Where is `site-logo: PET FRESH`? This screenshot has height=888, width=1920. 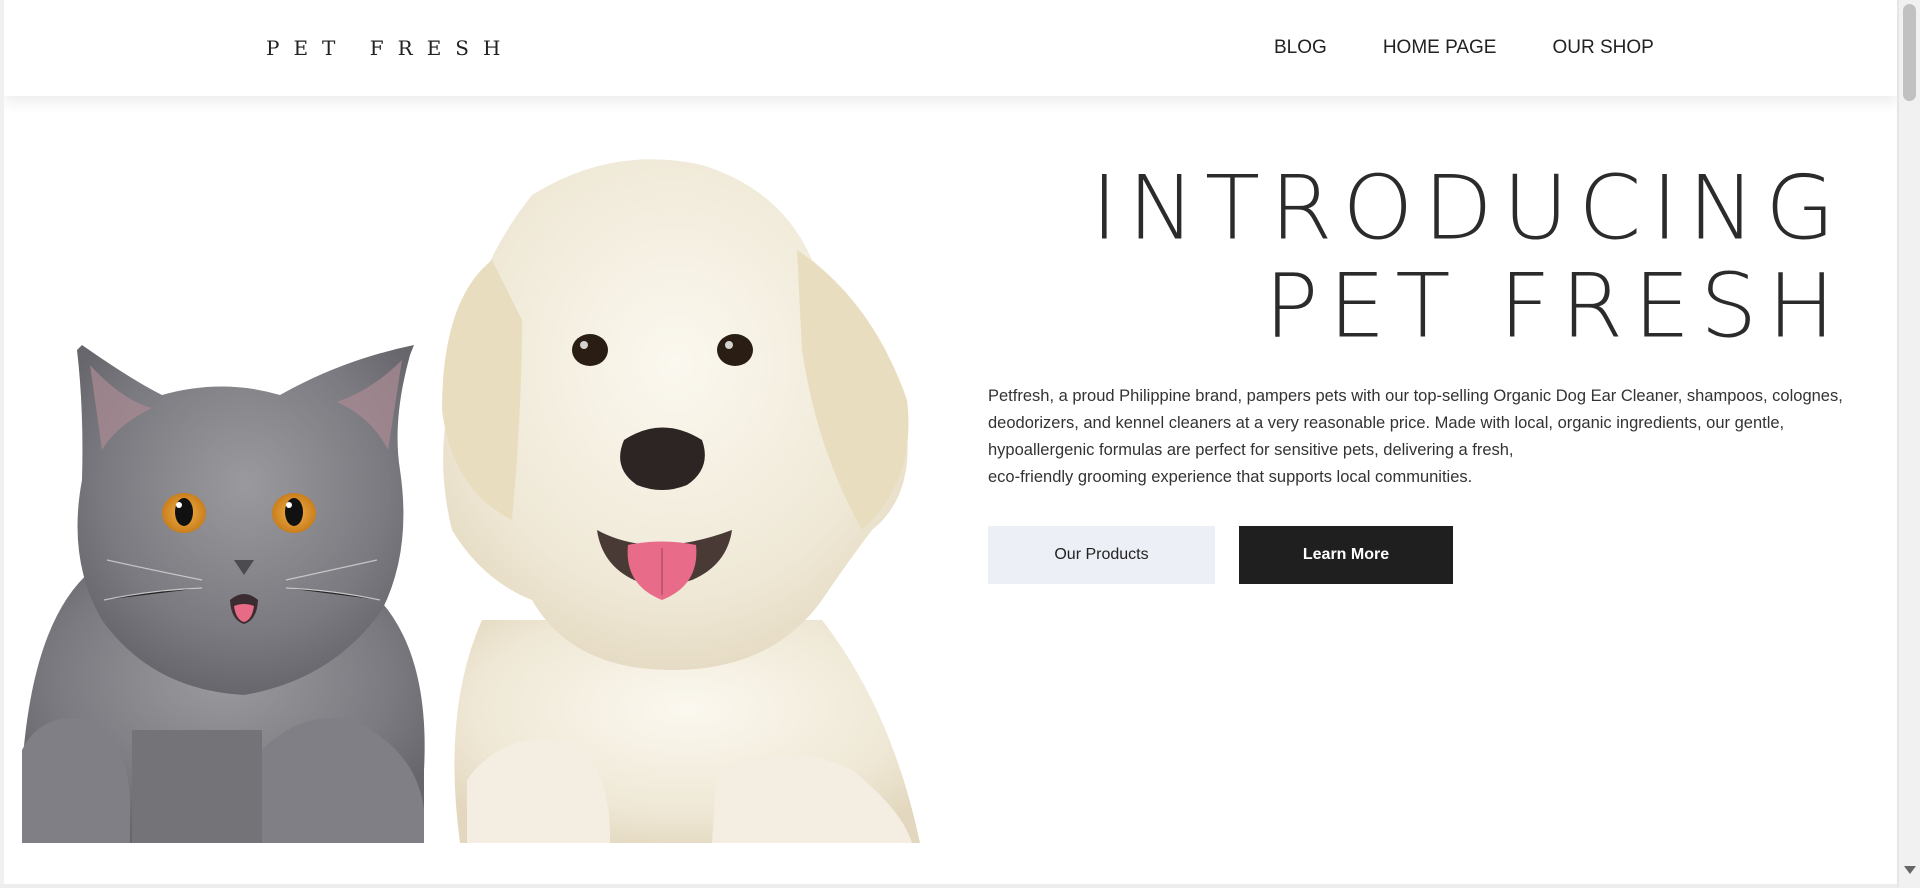
site-logo: PET FRESH is located at coordinates (390, 48).